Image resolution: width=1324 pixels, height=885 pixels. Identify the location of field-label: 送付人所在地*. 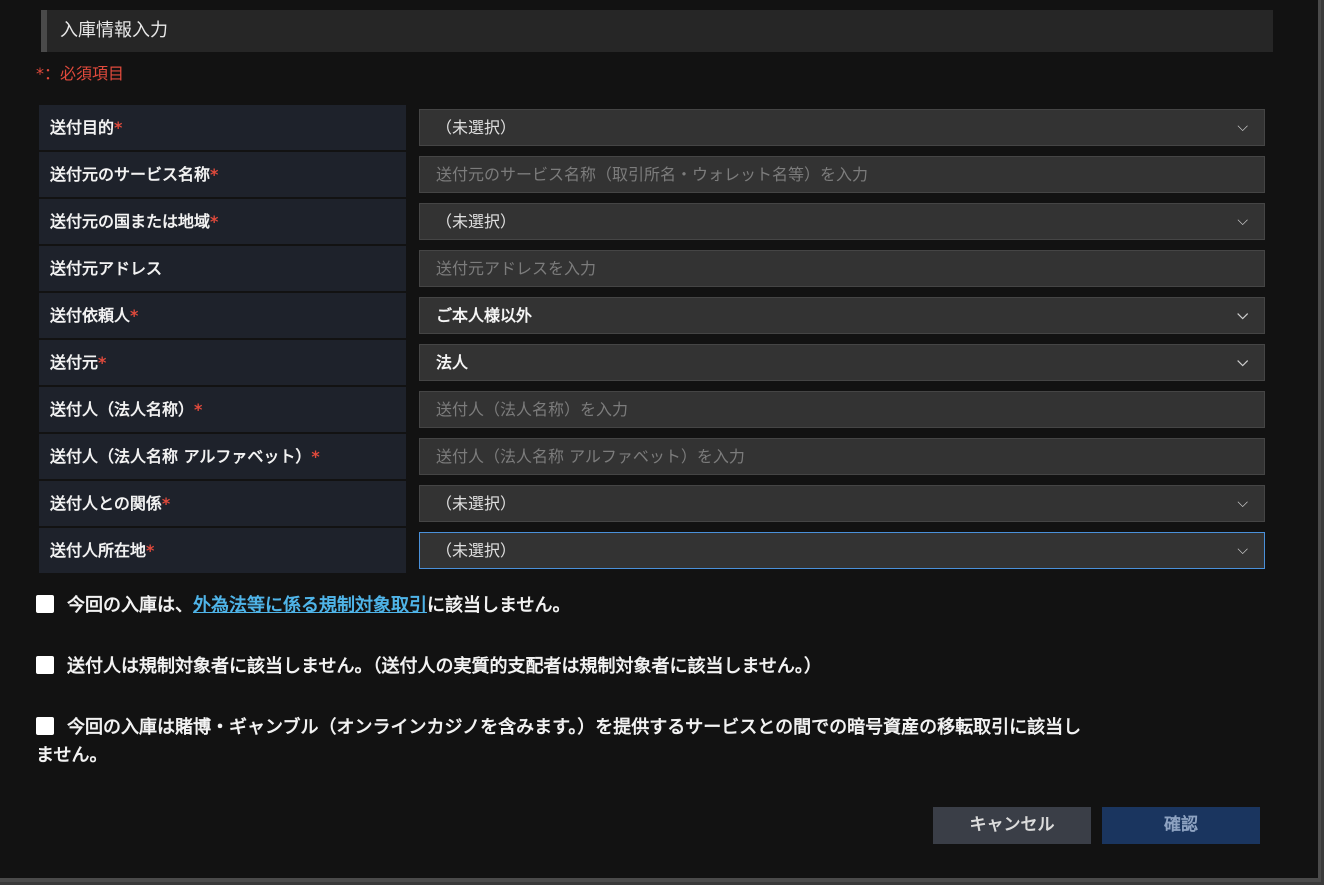
(222, 550).